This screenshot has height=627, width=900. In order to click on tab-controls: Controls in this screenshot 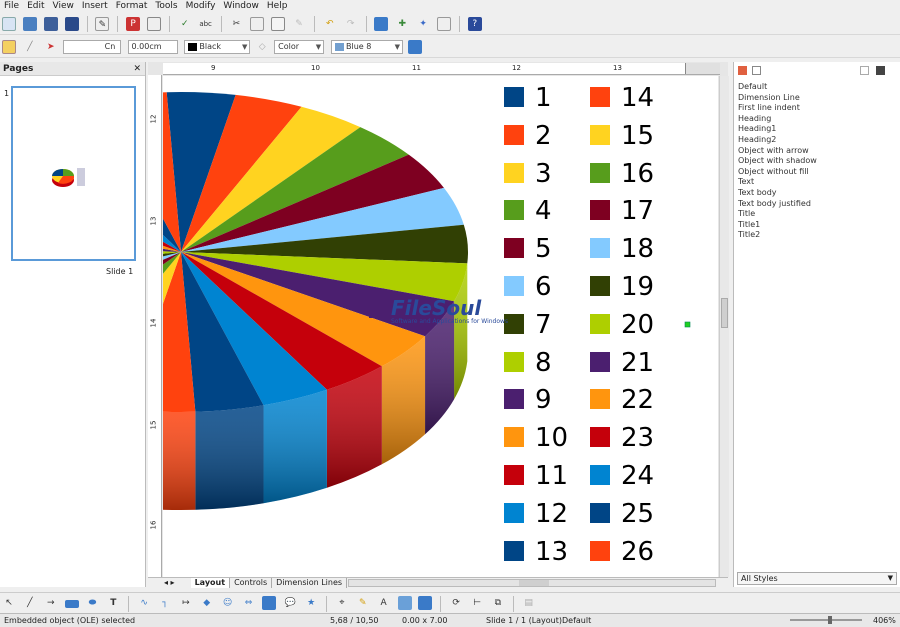, I will do `click(251, 583)`.